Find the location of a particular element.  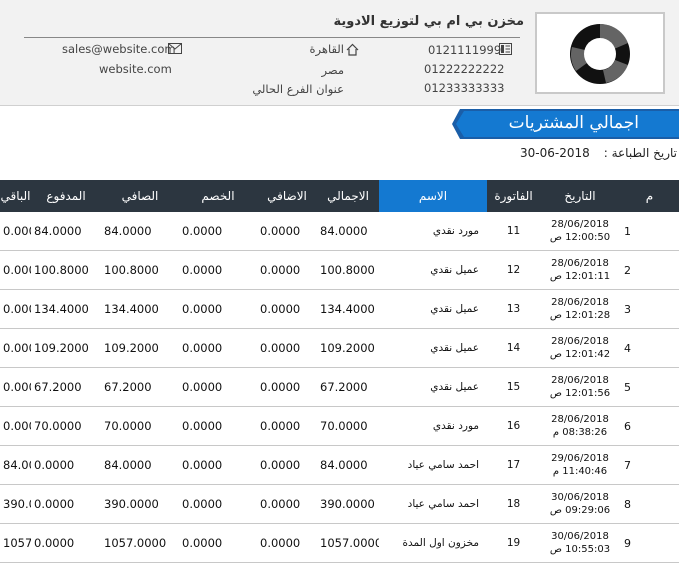

column-header-invoice: الفاتورة is located at coordinates (513, 196).